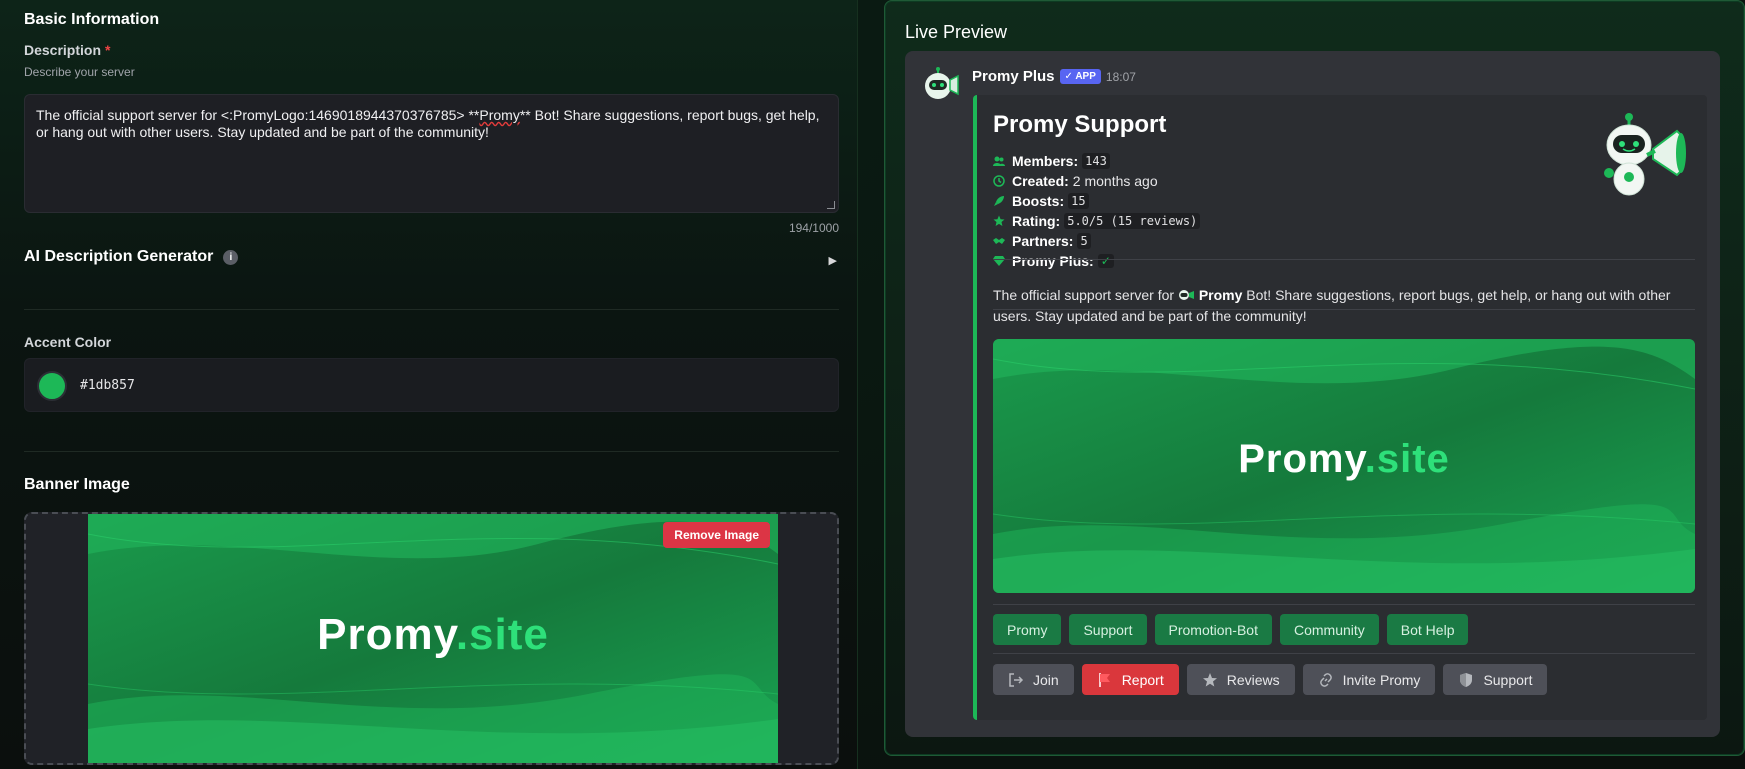 This screenshot has height=769, width=1745. What do you see at coordinates (1043, 241) in the screenshot?
I see `partners-label: Partners:` at bounding box center [1043, 241].